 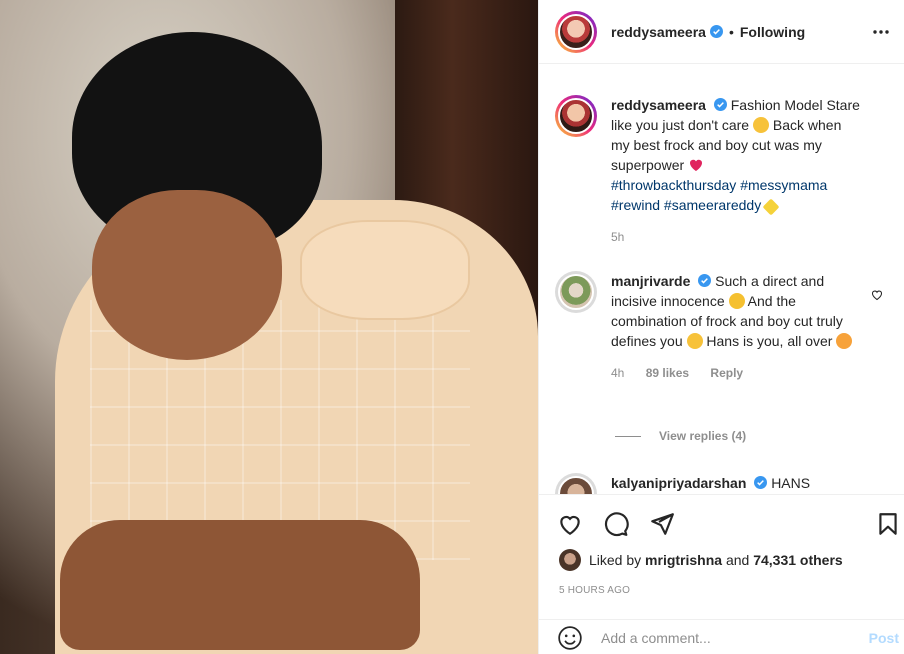 What do you see at coordinates (783, 185) in the screenshot?
I see `hashtag-messymama: #messymama` at bounding box center [783, 185].